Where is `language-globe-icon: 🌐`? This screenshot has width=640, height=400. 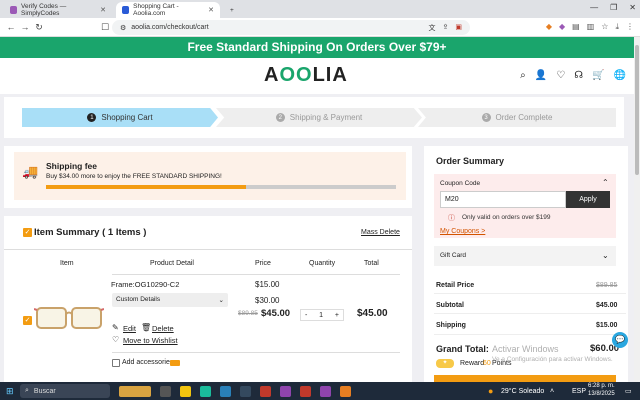 language-globe-icon: 🌐 is located at coordinates (620, 75).